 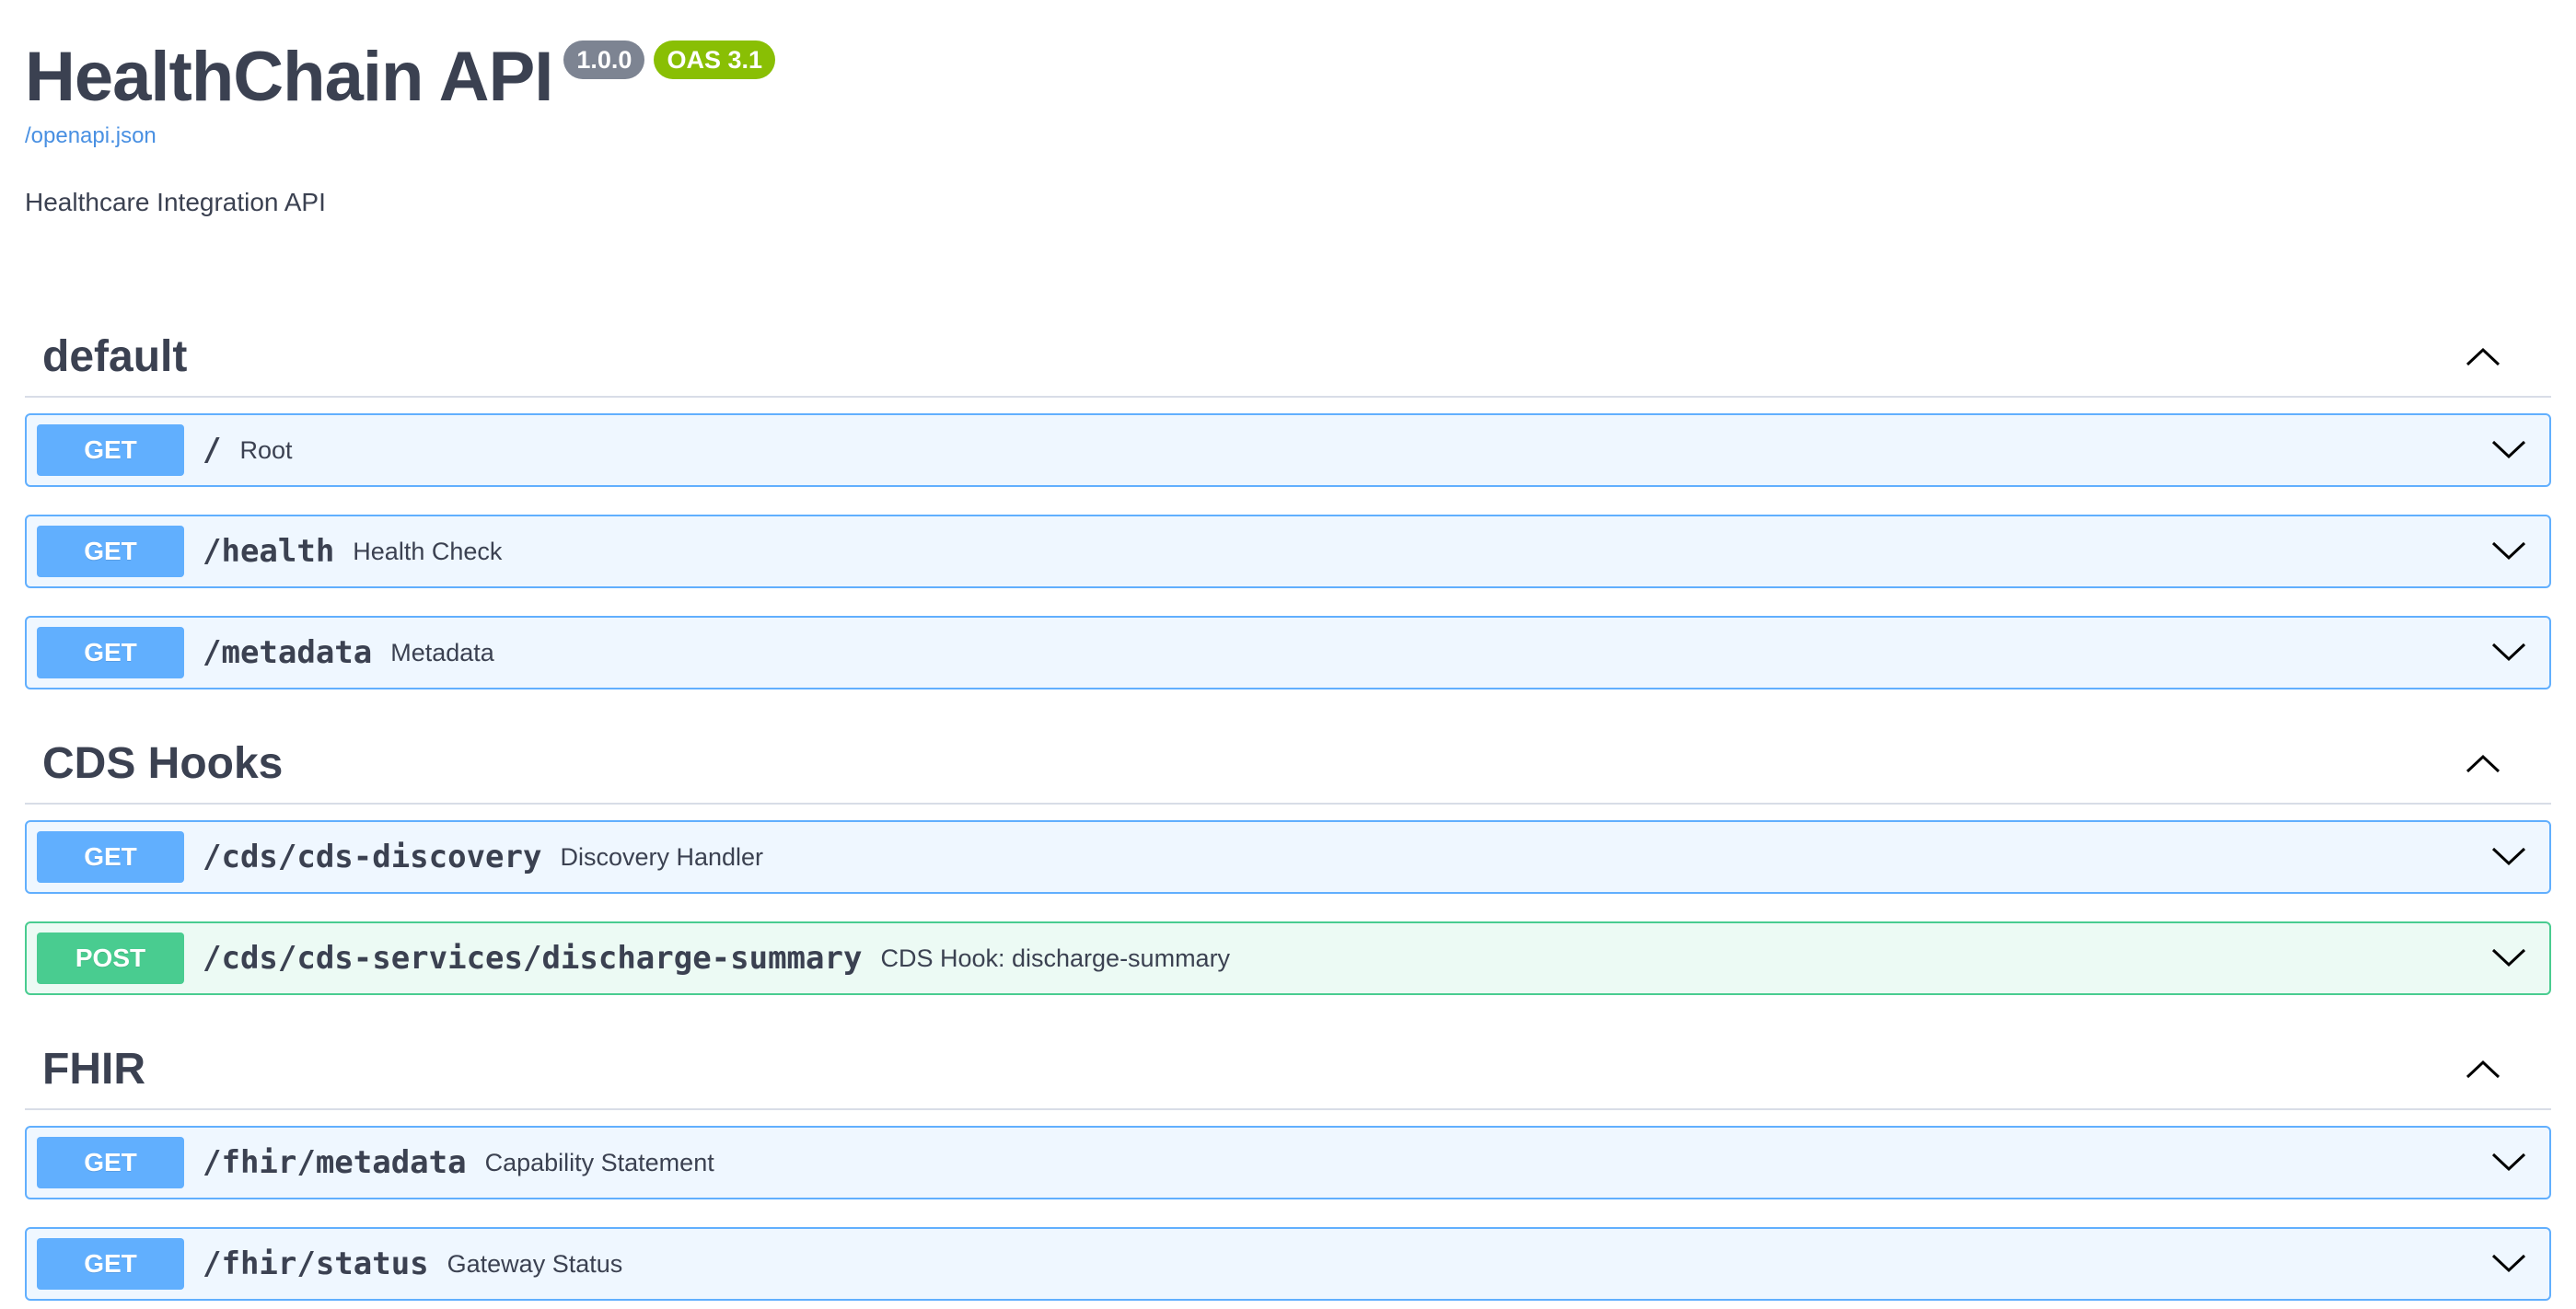 I want to click on operation-get-fhir-metadata: GET /fhir/metadata Capability Statement, so click(x=1288, y=1162).